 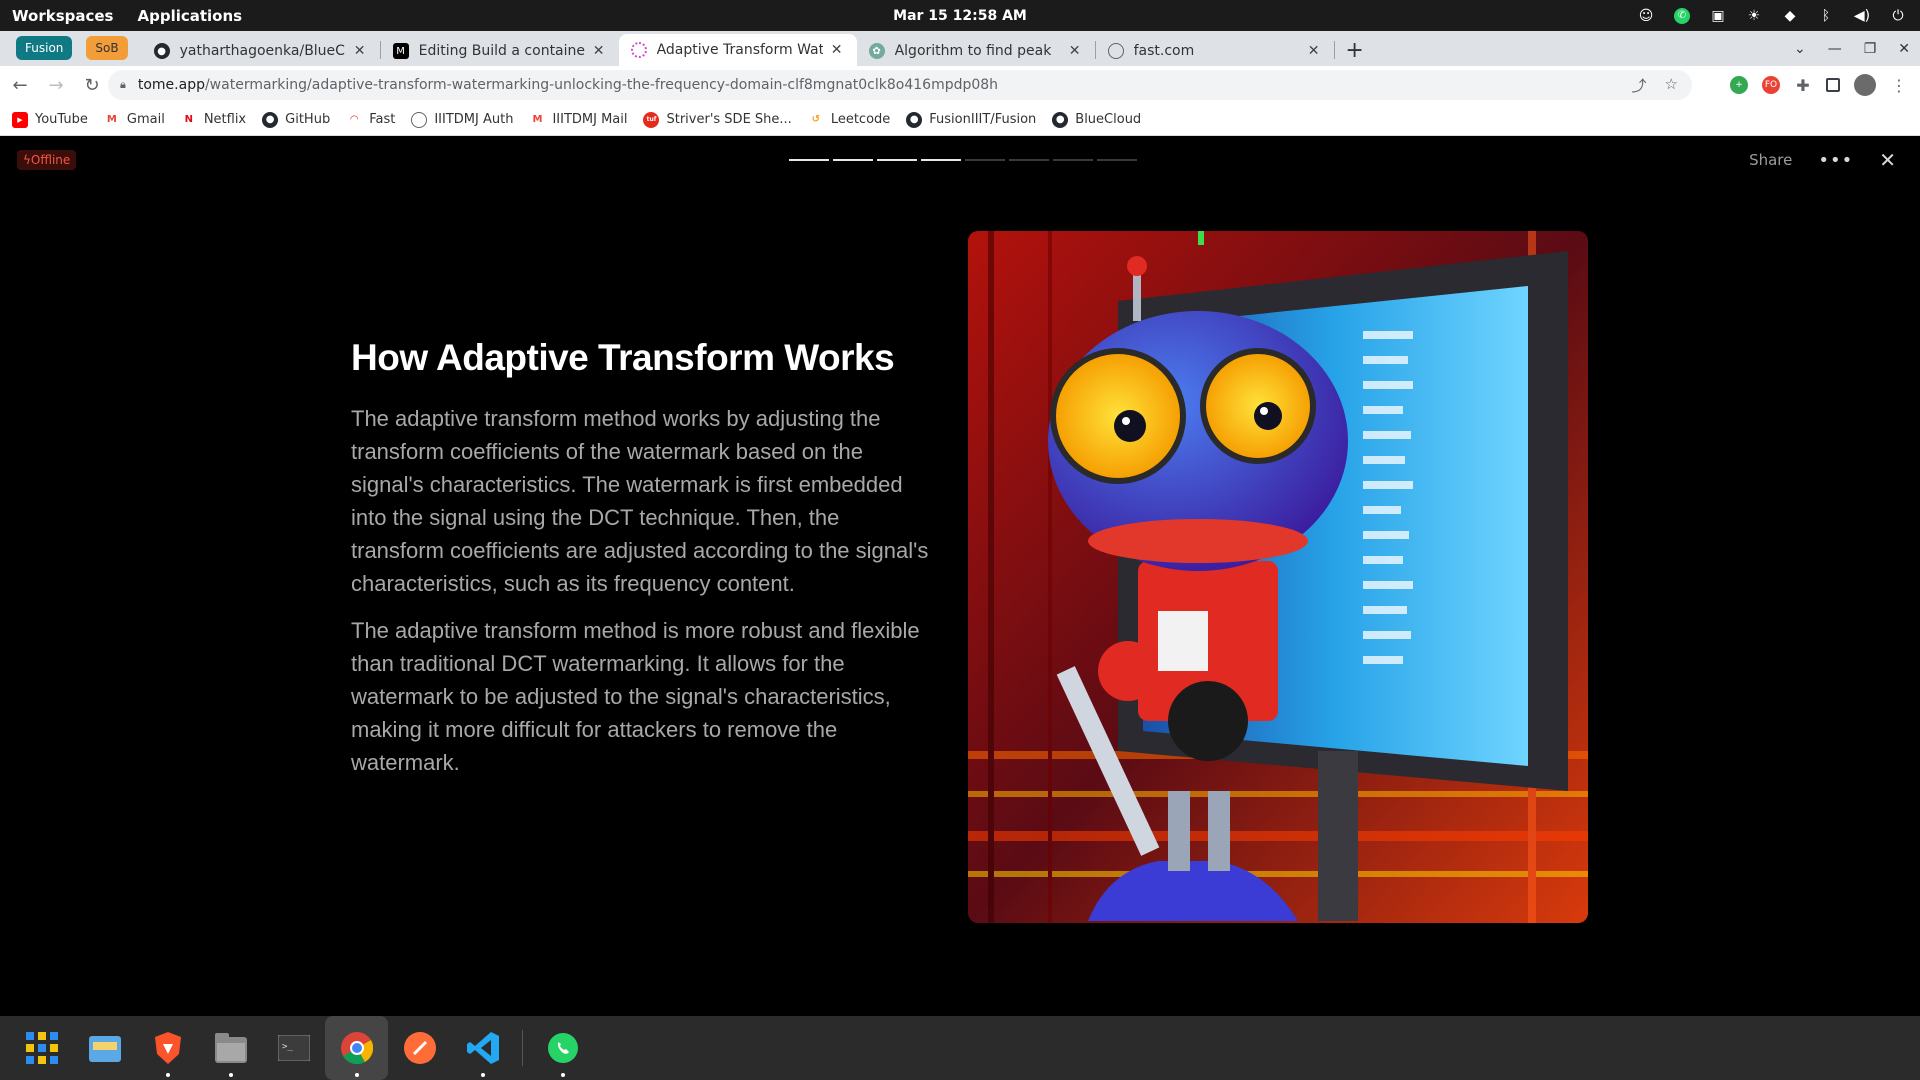 What do you see at coordinates (1899, 85) in the screenshot?
I see `menu-kebab-icon: ⋮` at bounding box center [1899, 85].